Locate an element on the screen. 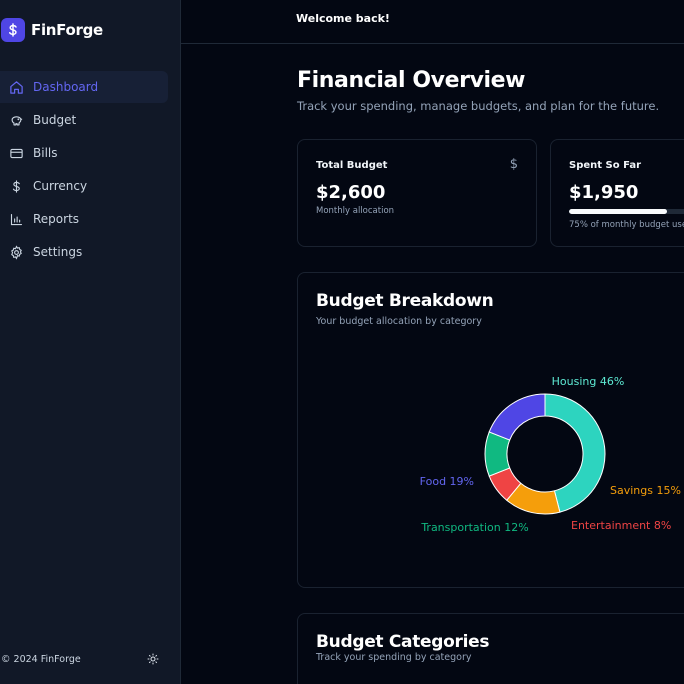 This screenshot has width=684, height=684. sidebar-item-bills: Bills is located at coordinates (84, 153).